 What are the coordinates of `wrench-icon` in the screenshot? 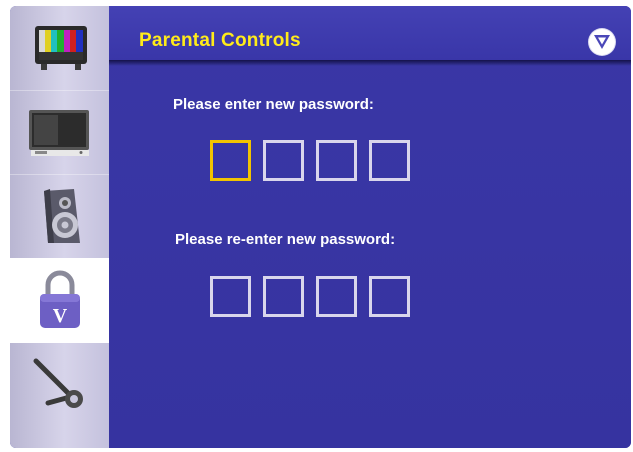 It's located at (58, 383).